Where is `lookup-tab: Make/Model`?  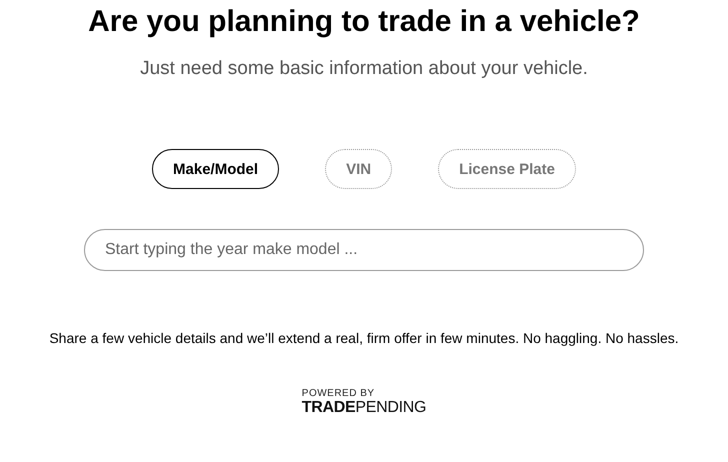
lookup-tab: Make/Model is located at coordinates (216, 169).